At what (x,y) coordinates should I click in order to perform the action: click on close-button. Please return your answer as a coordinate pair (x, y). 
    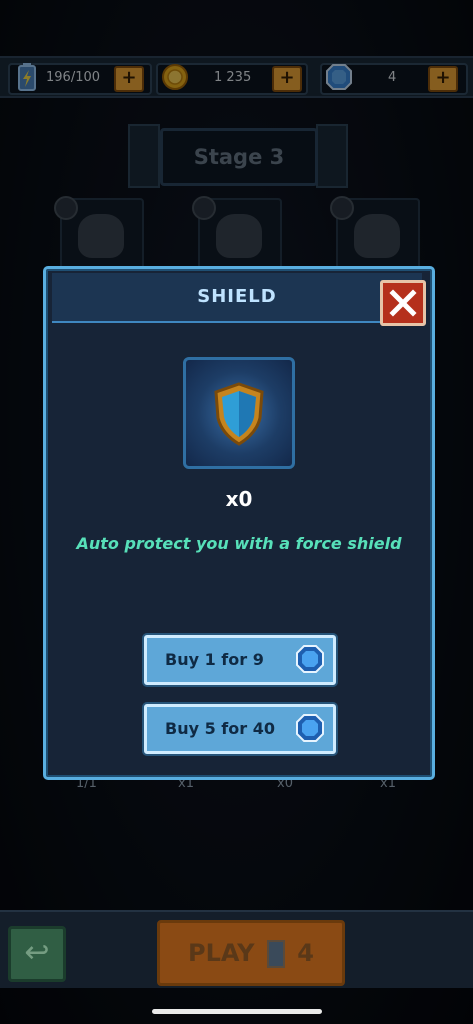
    Looking at the image, I should click on (403, 303).